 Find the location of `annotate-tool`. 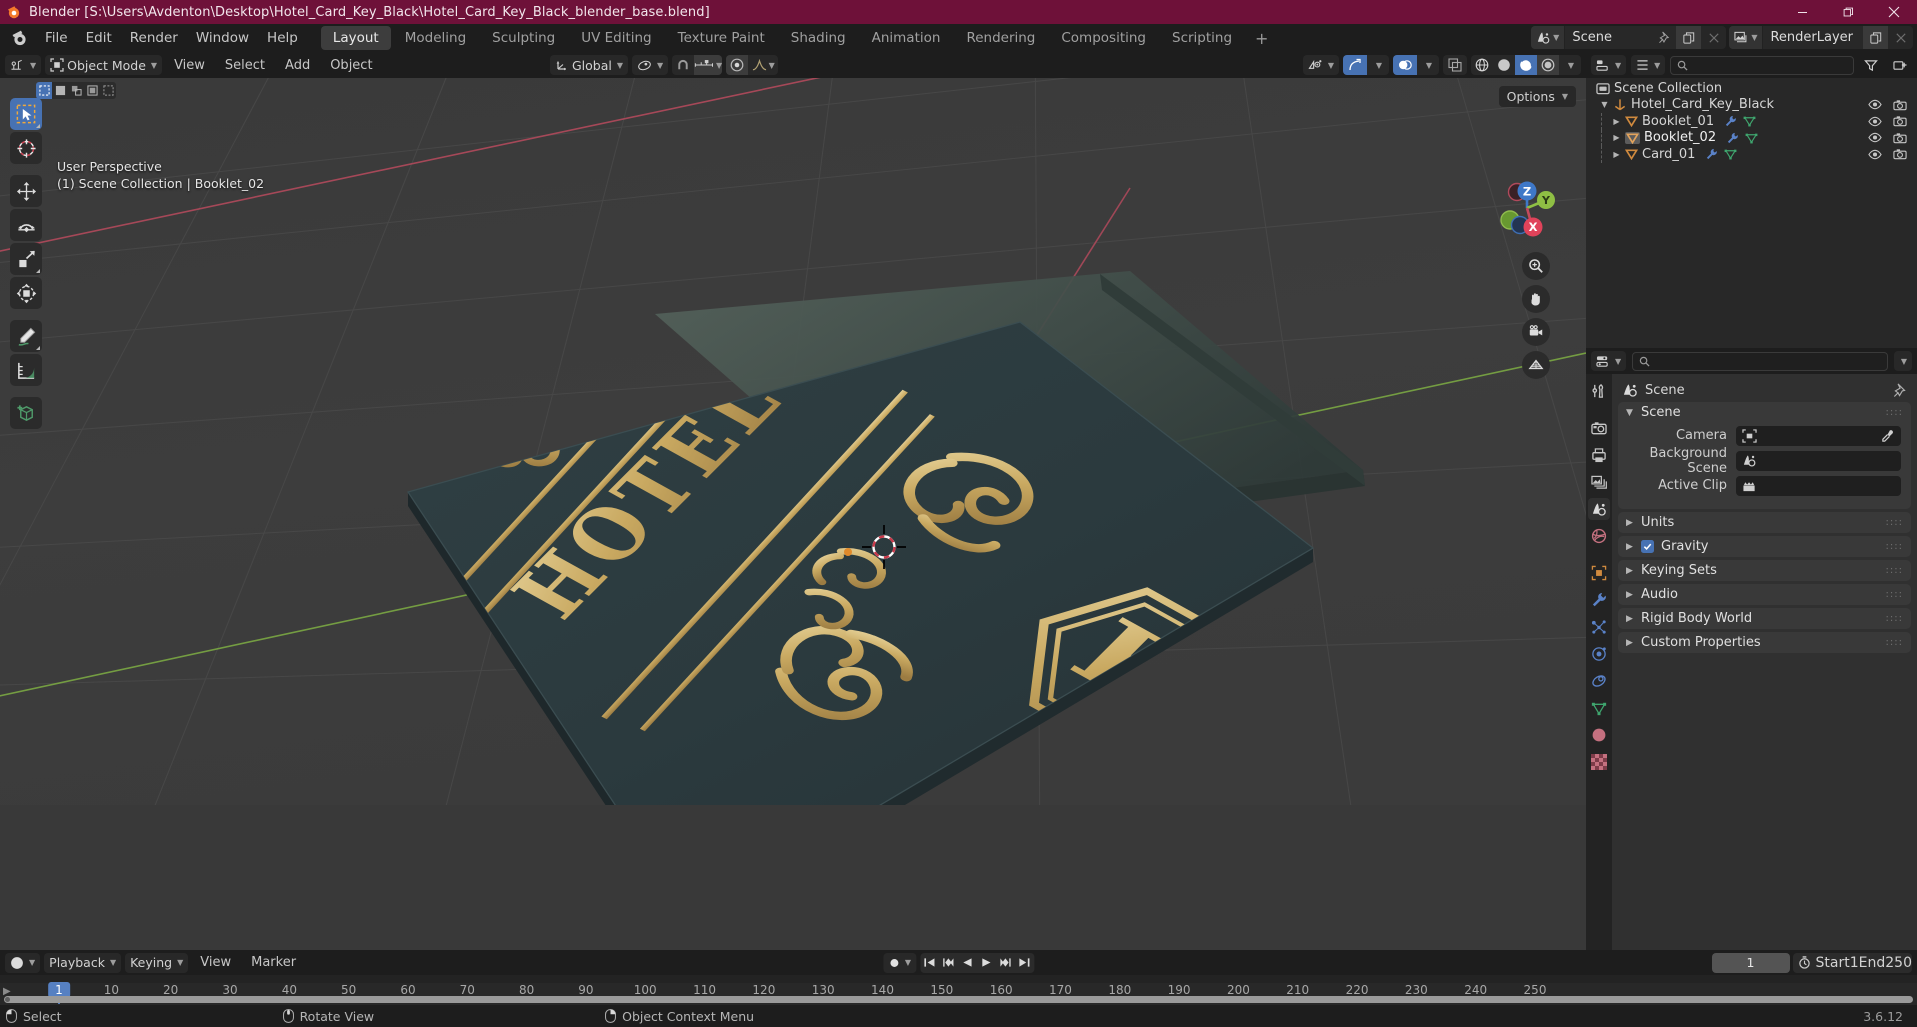

annotate-tool is located at coordinates (26, 336).